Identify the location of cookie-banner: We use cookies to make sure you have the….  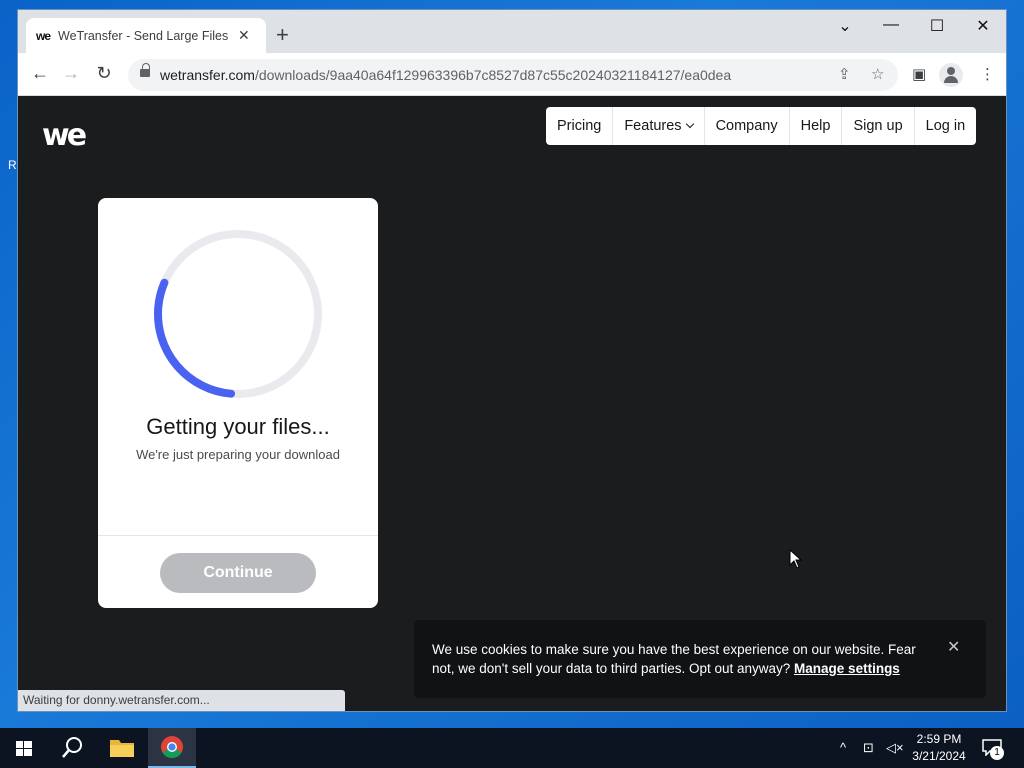
(700, 659).